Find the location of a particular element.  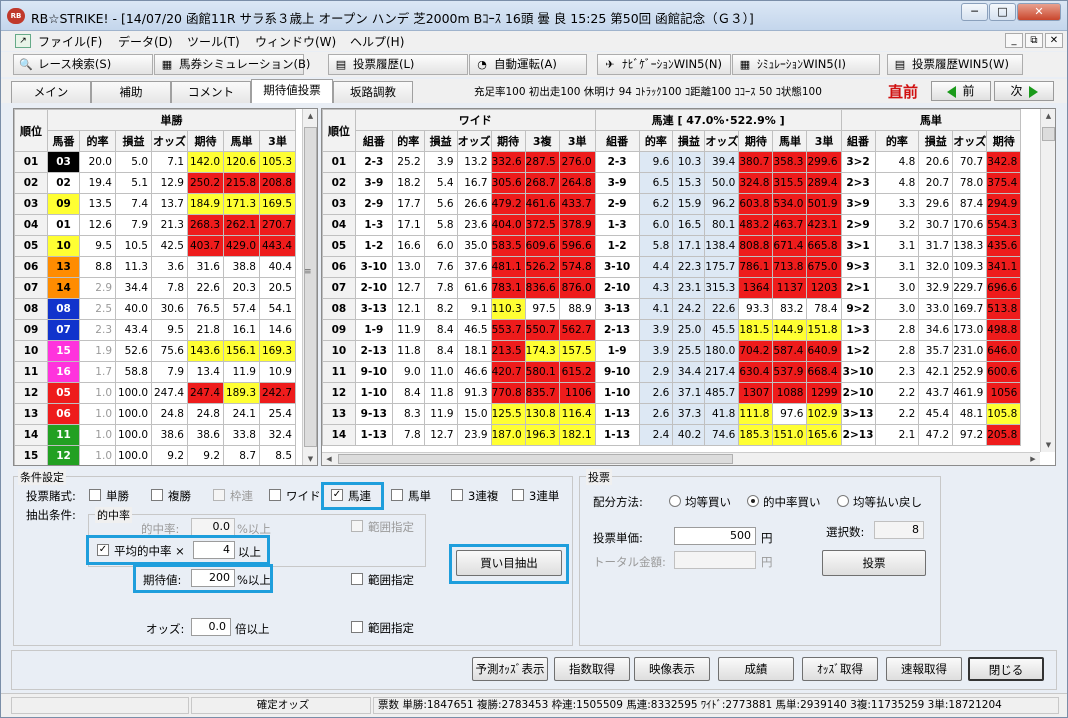

tab-expected-value-vote: 期待値投票 is located at coordinates (292, 91).